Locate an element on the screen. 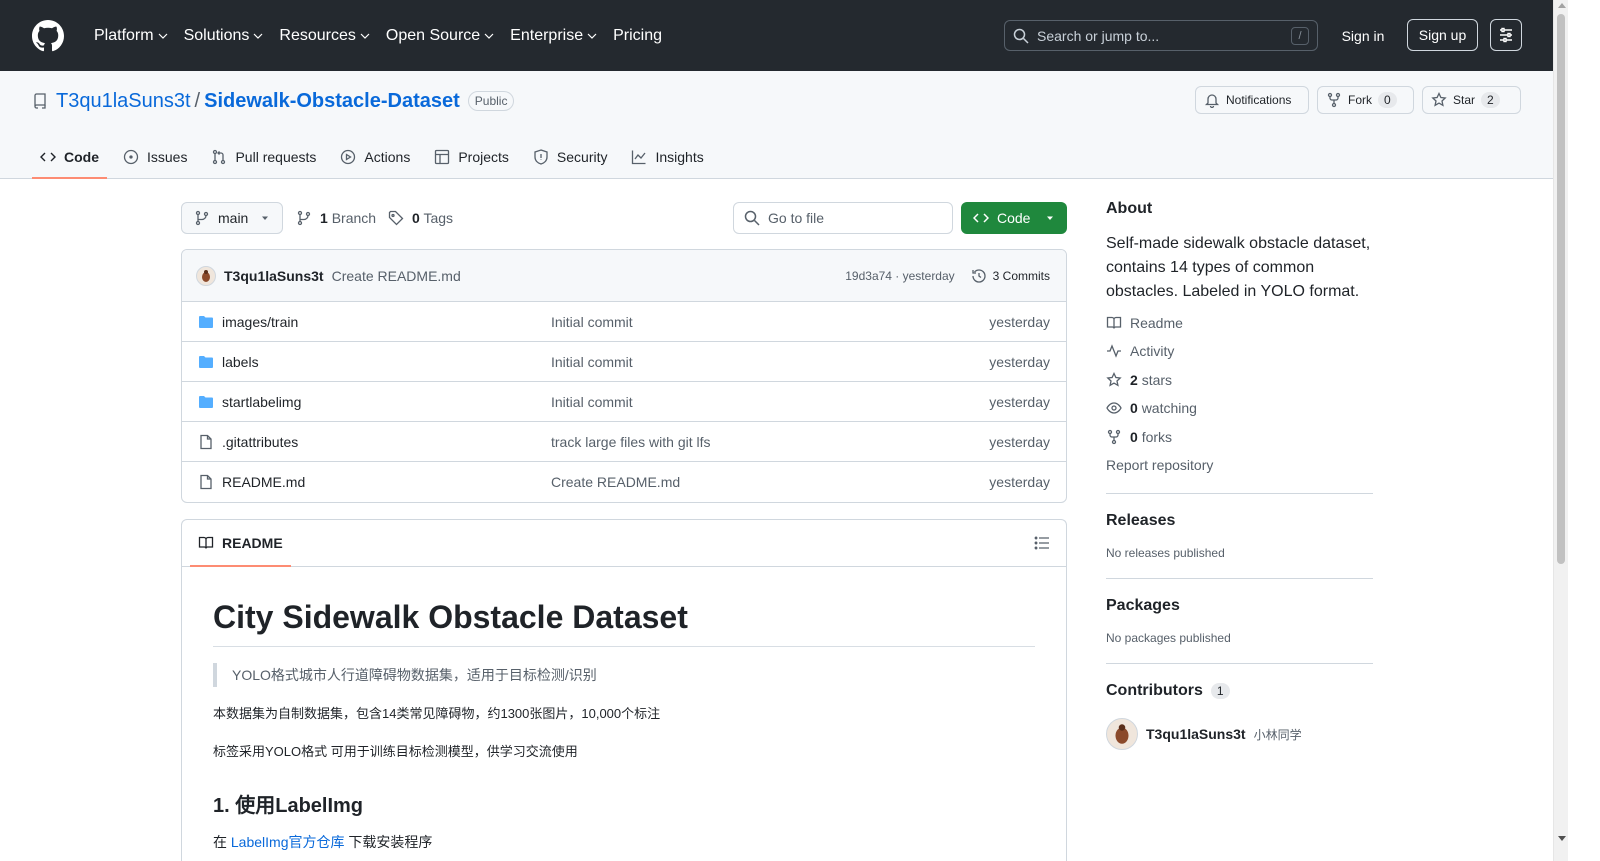 Image resolution: width=1600 pixels, height=861 pixels. scroll-down-arrow-icon is located at coordinates (1562, 838).